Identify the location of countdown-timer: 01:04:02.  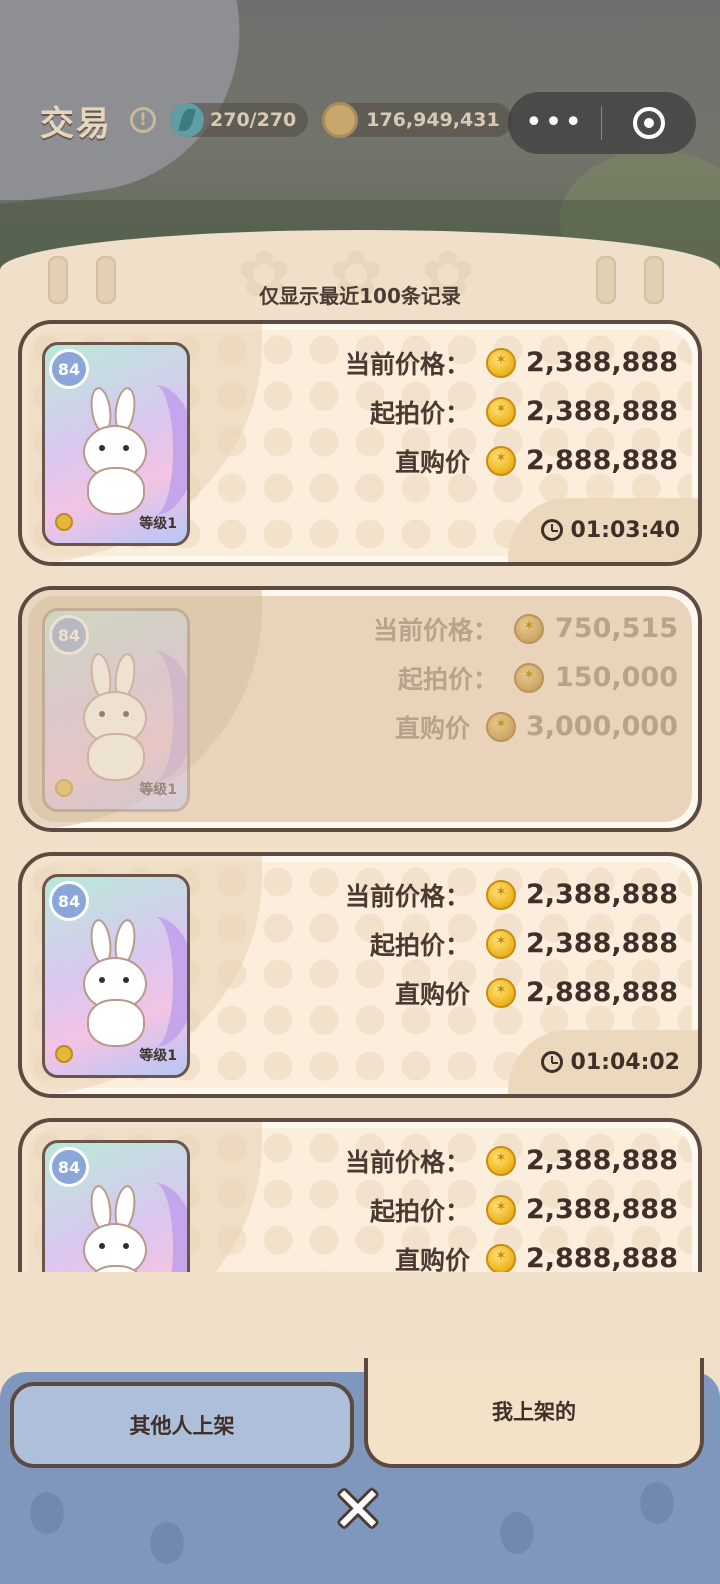
(603, 1062).